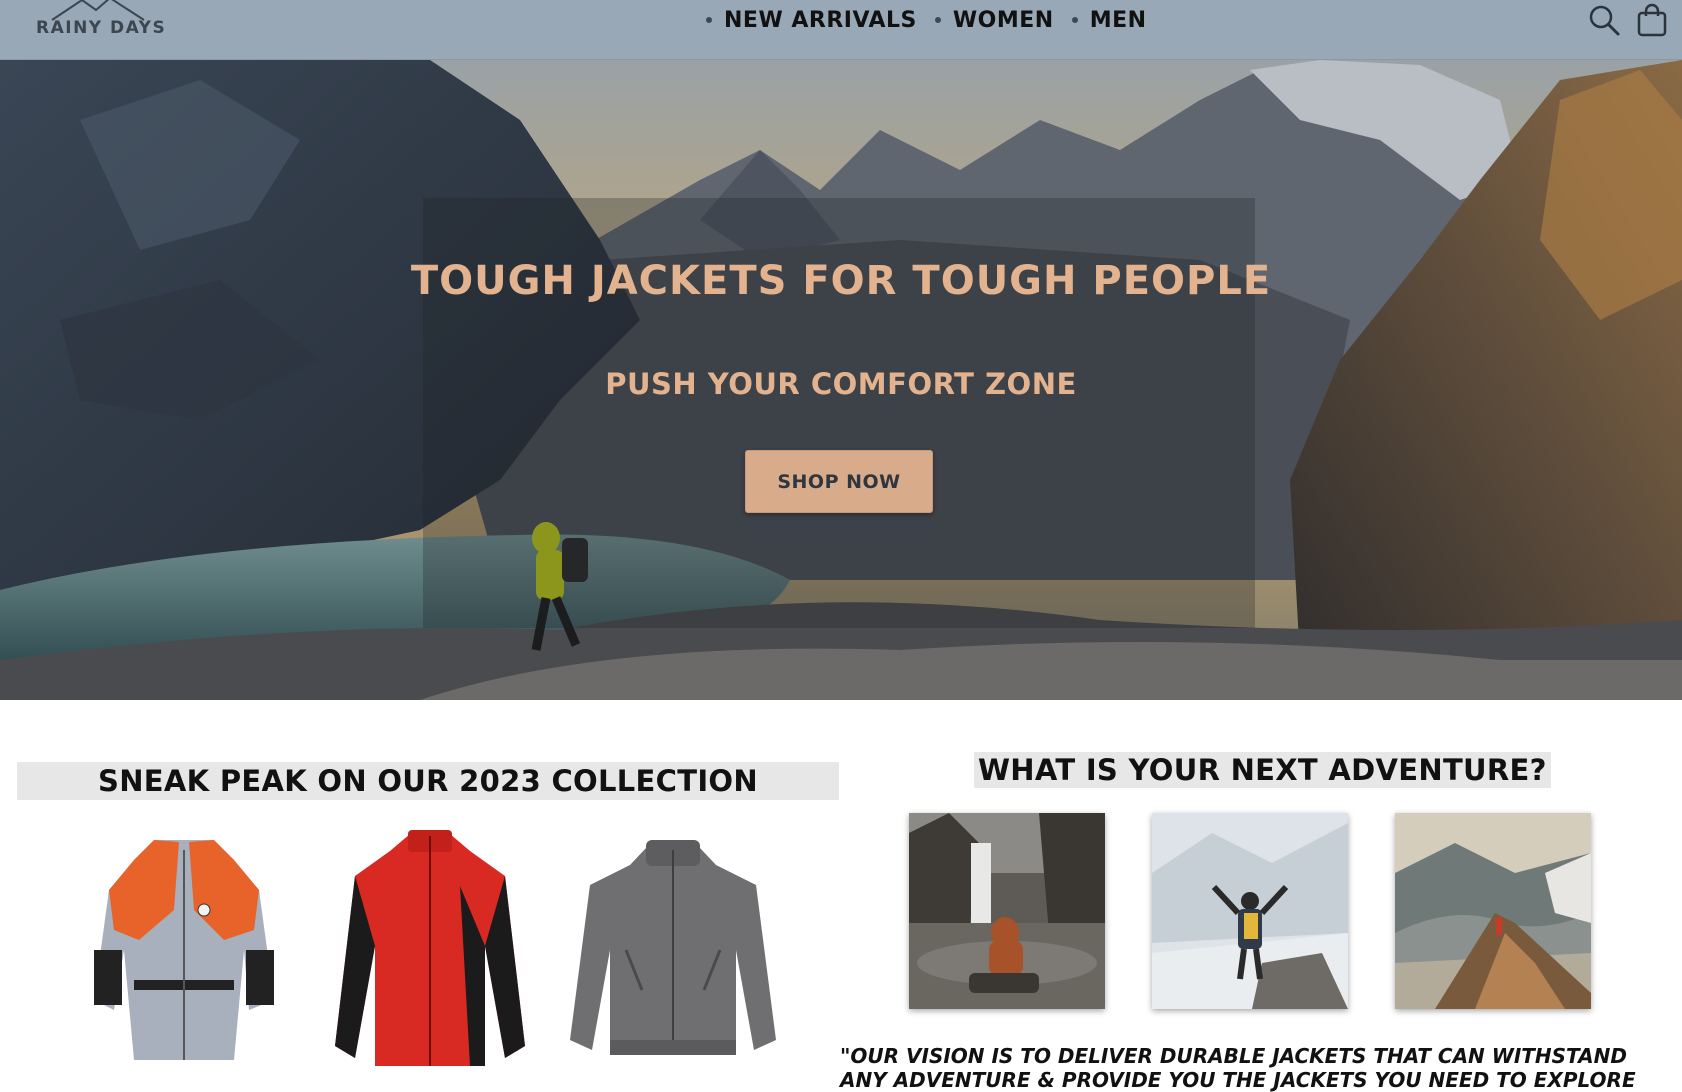 This screenshot has height=1092, width=1682. I want to click on red-black-jacket-image, so click(430, 951).